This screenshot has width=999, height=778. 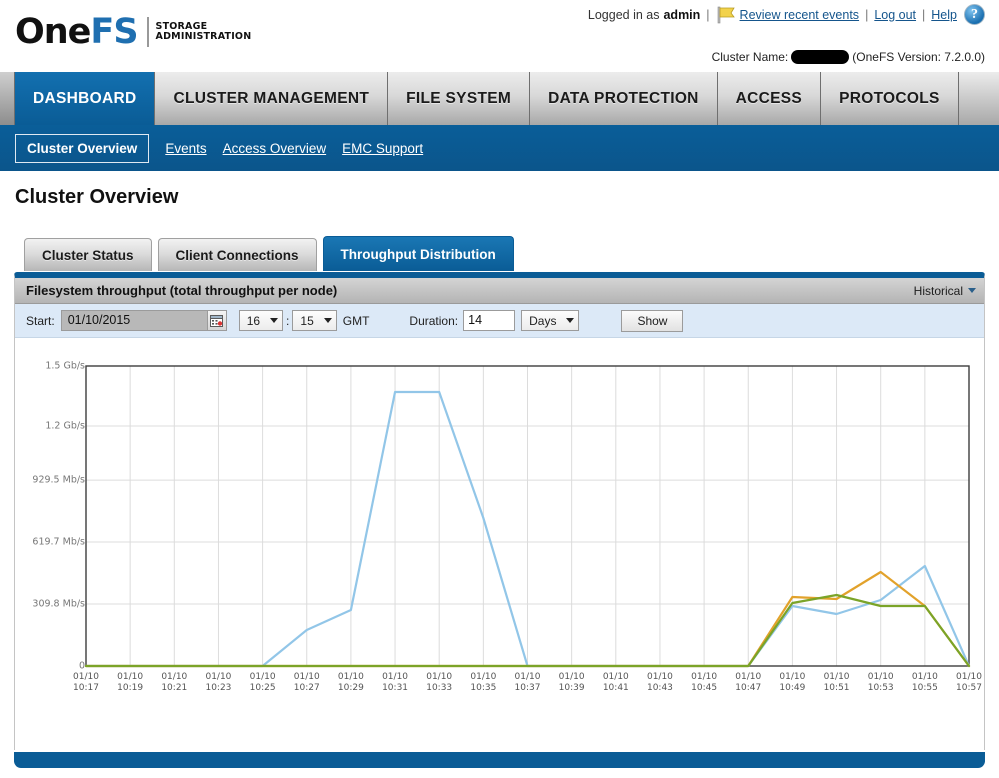 What do you see at coordinates (418, 253) in the screenshot?
I see `tab-throughput-distribution: Throughput Distribution` at bounding box center [418, 253].